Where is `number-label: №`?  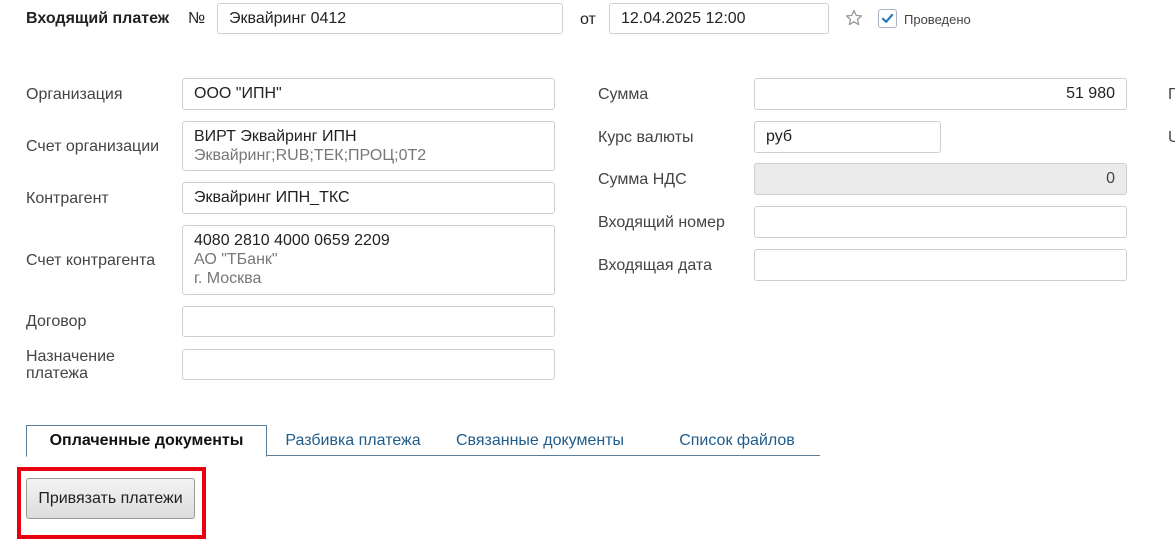 number-label: № is located at coordinates (197, 18).